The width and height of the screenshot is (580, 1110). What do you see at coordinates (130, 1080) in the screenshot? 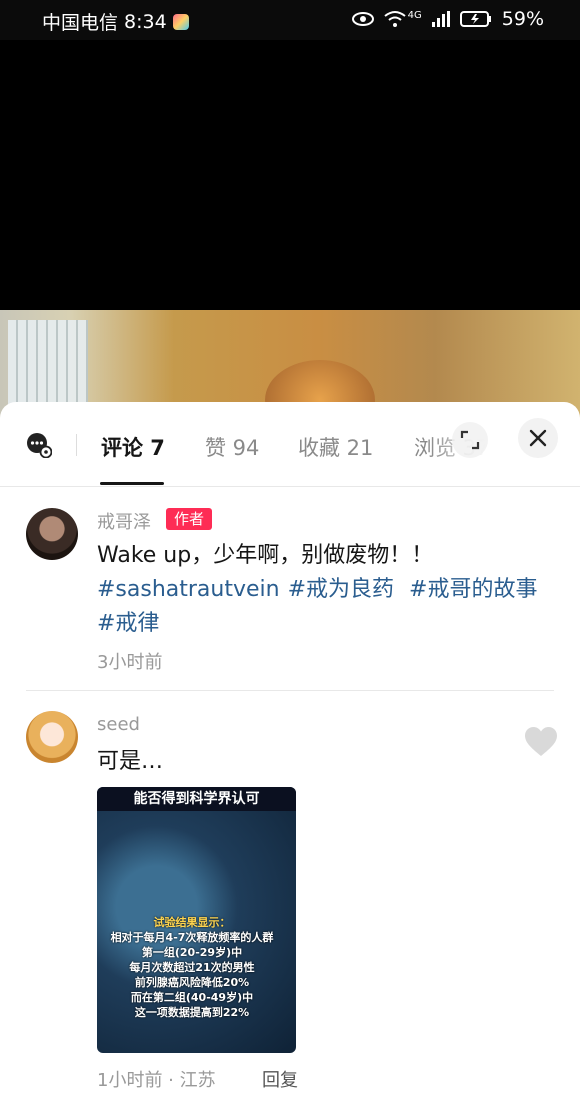
I see `comment-time: 1小时前` at bounding box center [130, 1080].